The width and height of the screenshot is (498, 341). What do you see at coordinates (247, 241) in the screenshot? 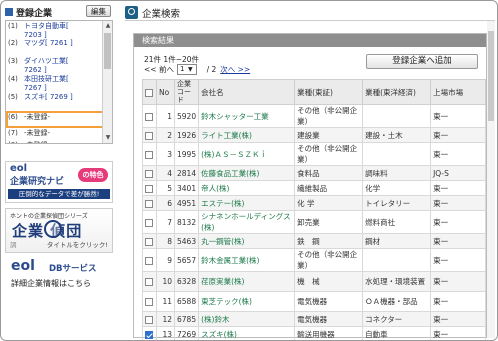
I see `row-company-name: 丸一鋼管(株)` at bounding box center [247, 241].